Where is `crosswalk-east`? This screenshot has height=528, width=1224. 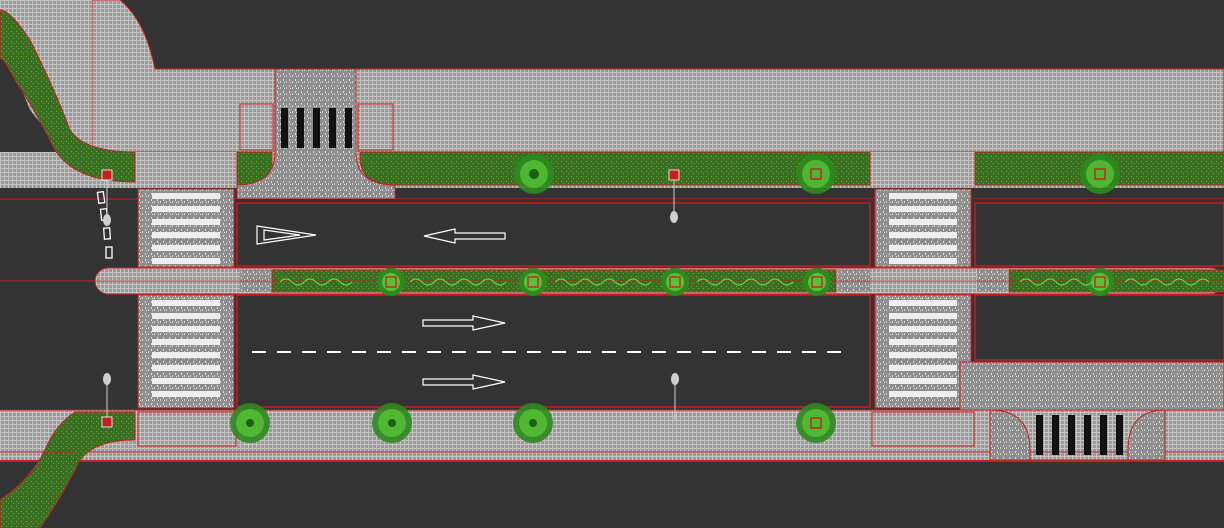
crosswalk-east is located at coordinates (923, 298).